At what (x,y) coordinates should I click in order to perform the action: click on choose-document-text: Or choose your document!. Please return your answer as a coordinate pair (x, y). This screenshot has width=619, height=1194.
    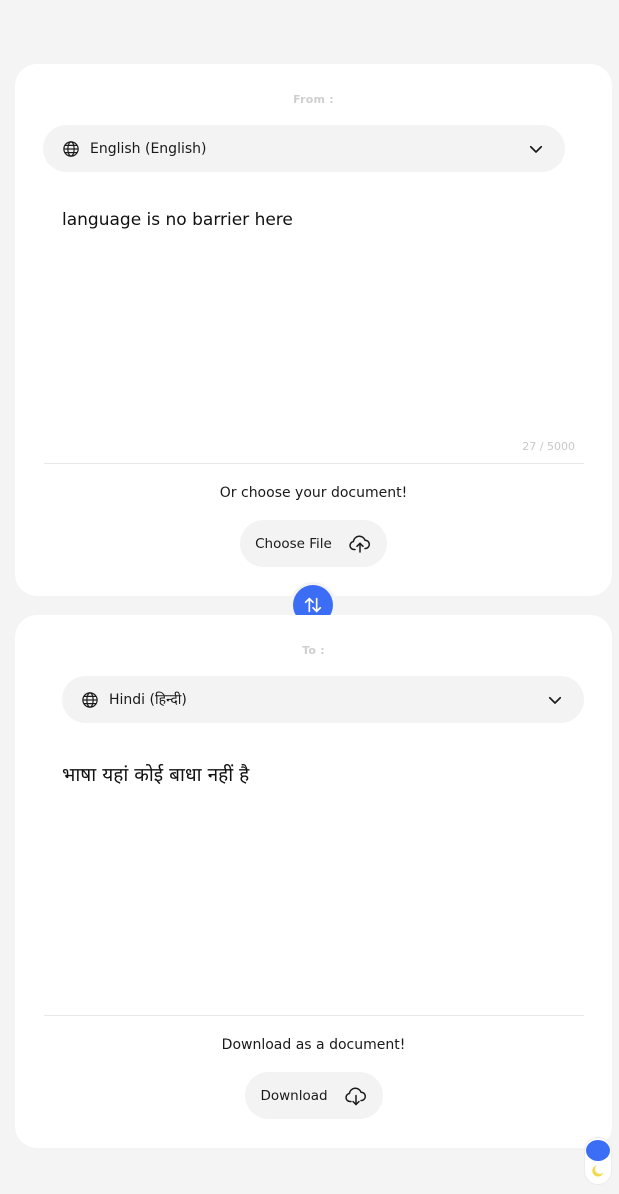
    Looking at the image, I should click on (313, 493).